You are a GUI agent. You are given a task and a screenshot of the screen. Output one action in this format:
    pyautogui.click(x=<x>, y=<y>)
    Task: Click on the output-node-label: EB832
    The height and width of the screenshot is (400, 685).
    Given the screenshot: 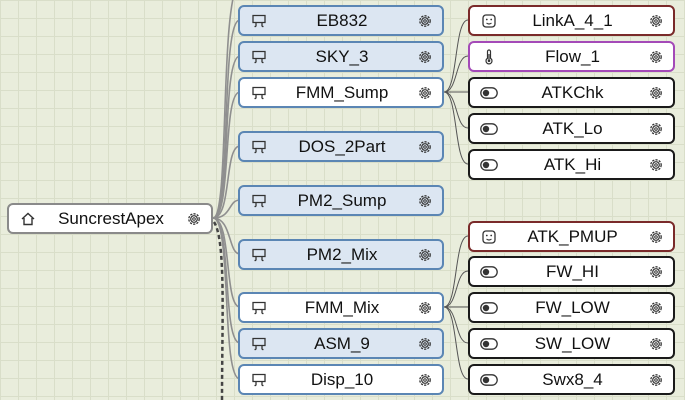 What is the action you would take?
    pyautogui.click(x=342, y=20)
    